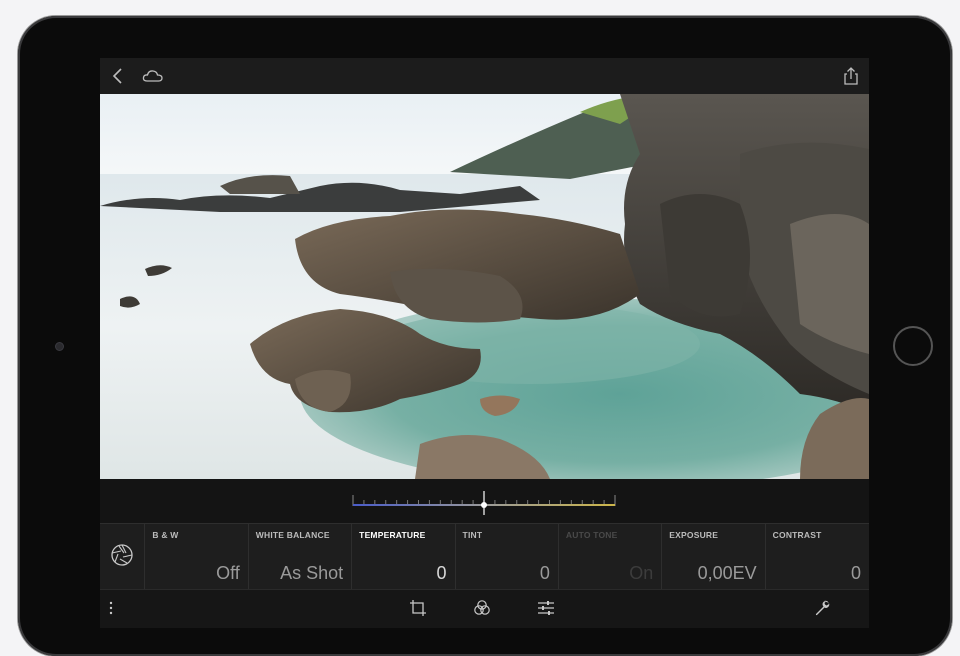 This screenshot has height=656, width=960. What do you see at coordinates (714, 557) in the screenshot?
I see `tool-exposure: EXPOSURE 0,00EV` at bounding box center [714, 557].